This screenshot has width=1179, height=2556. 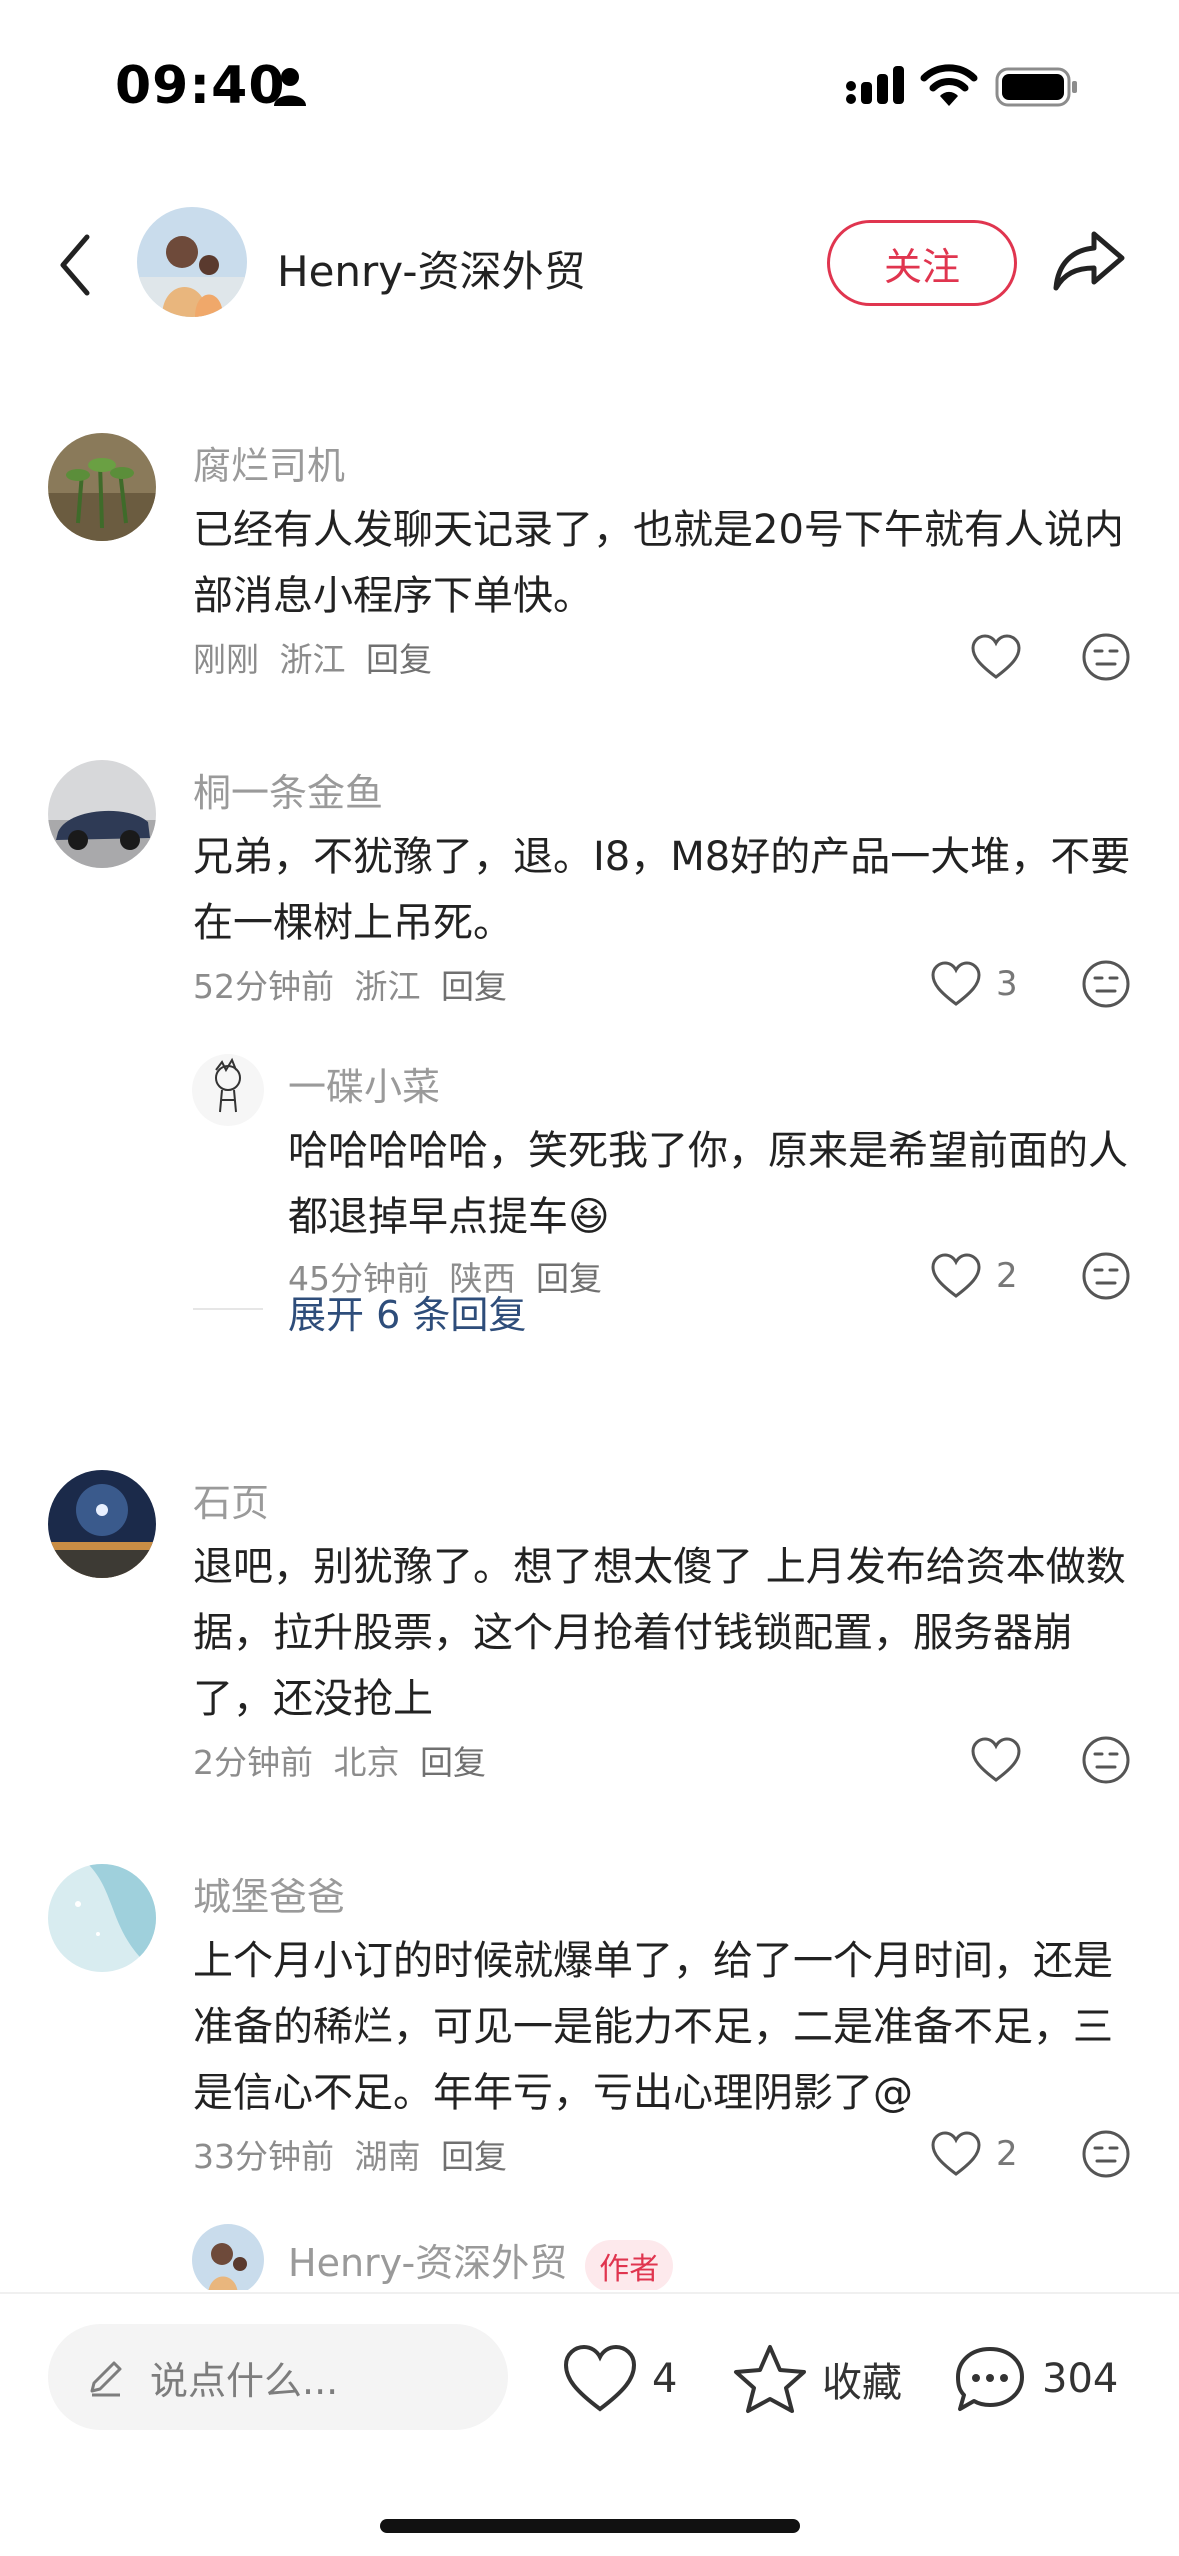 What do you see at coordinates (589, 85) in the screenshot?
I see `status-bar: 09:40` at bounding box center [589, 85].